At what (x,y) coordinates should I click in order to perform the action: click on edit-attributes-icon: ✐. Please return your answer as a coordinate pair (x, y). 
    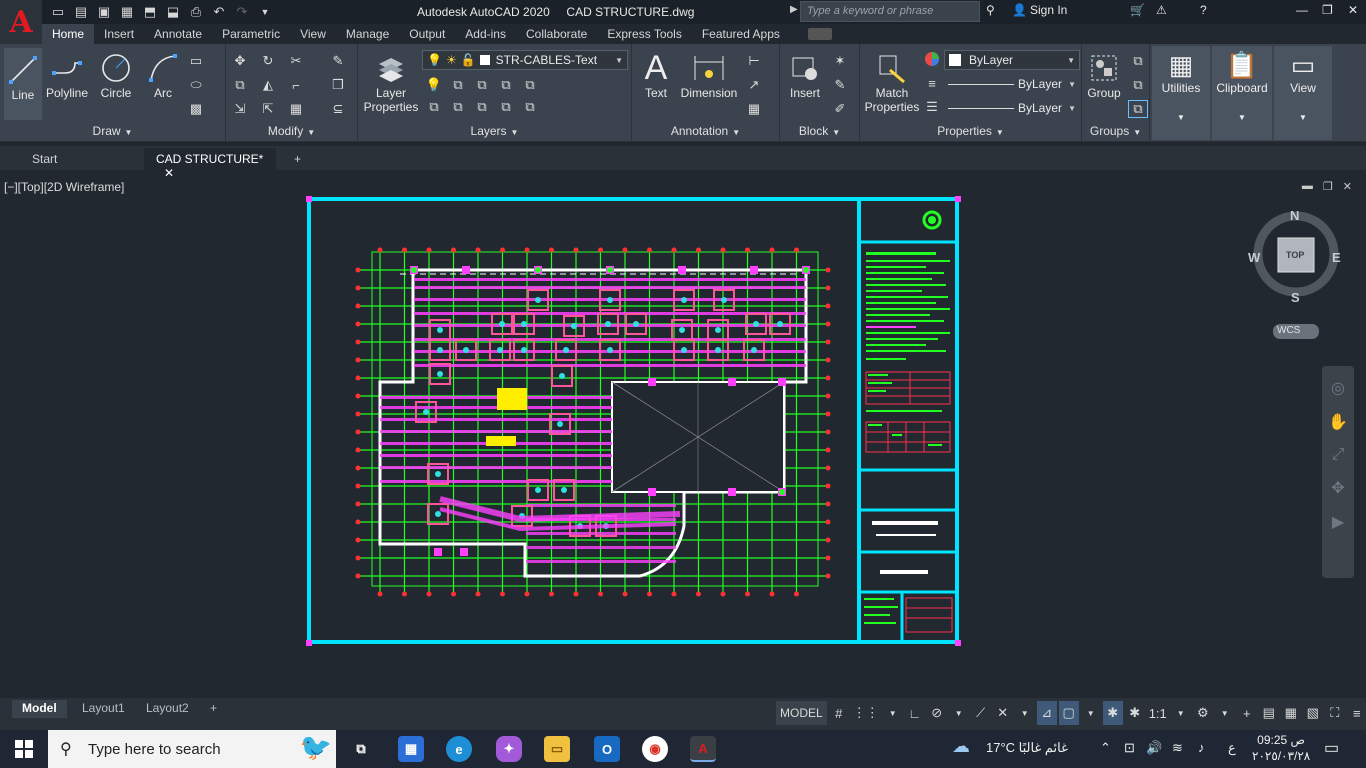
    Looking at the image, I should click on (840, 109).